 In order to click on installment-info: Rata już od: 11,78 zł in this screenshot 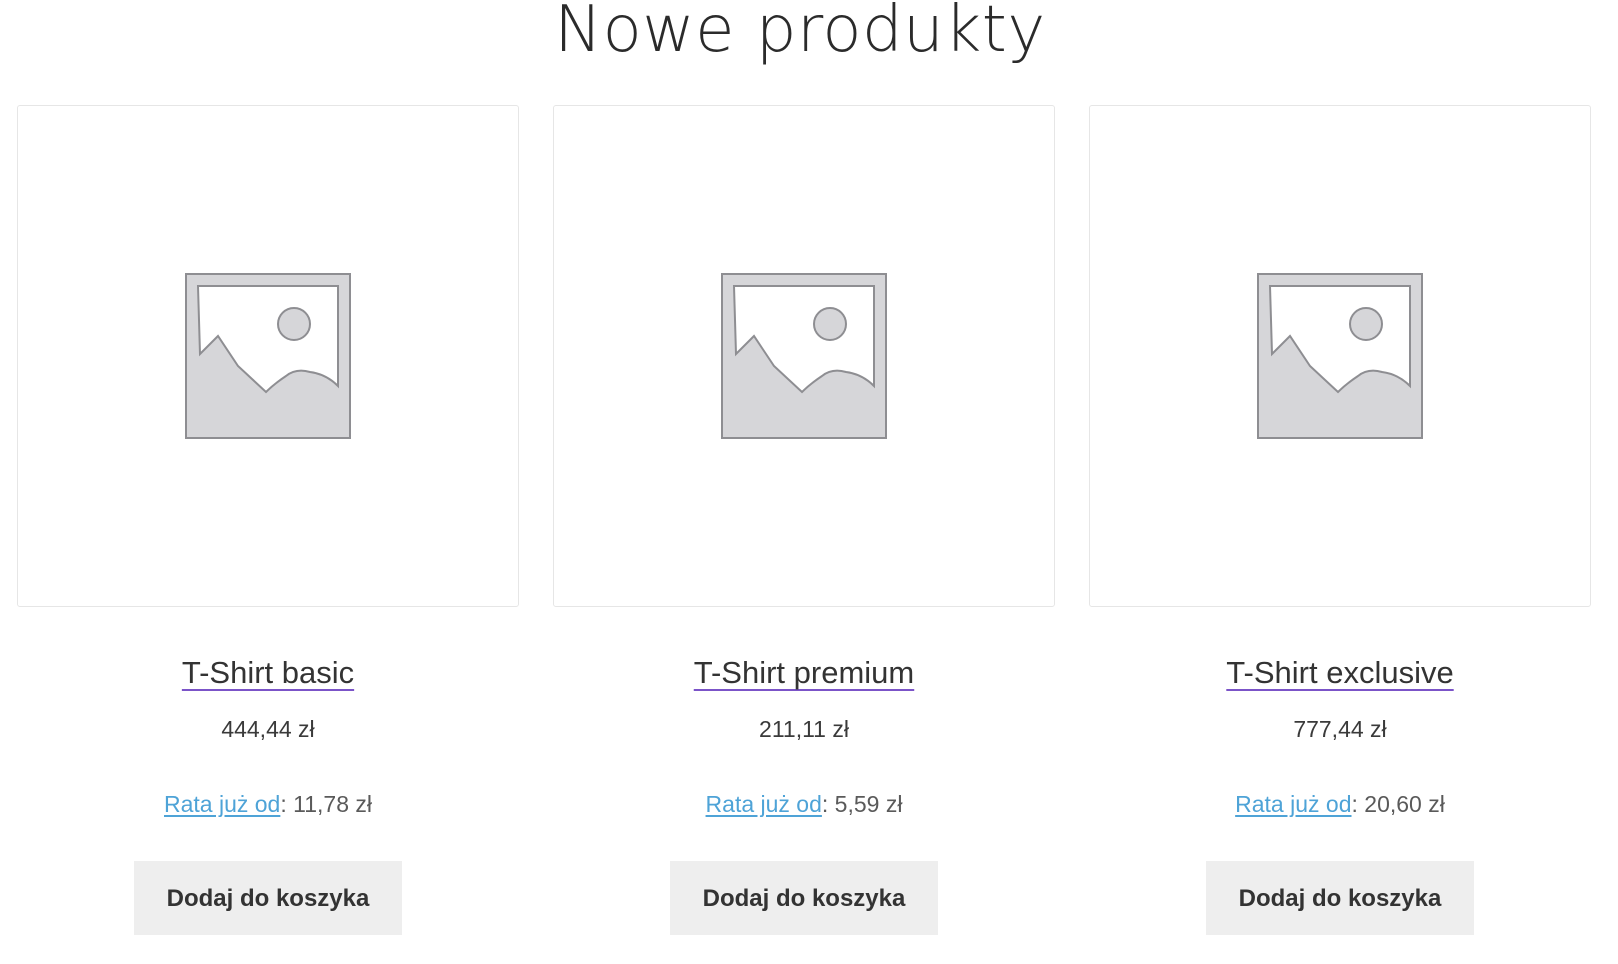, I will do `click(268, 804)`.